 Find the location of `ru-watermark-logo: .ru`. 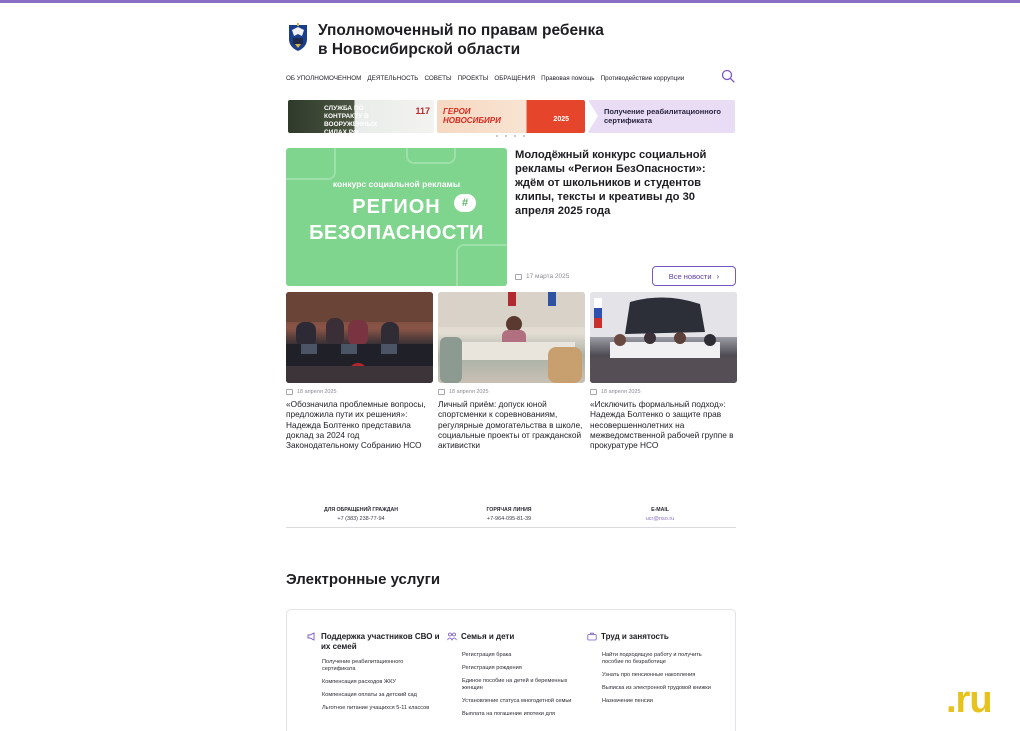

ru-watermark-logo: .ru is located at coordinates (969, 700).